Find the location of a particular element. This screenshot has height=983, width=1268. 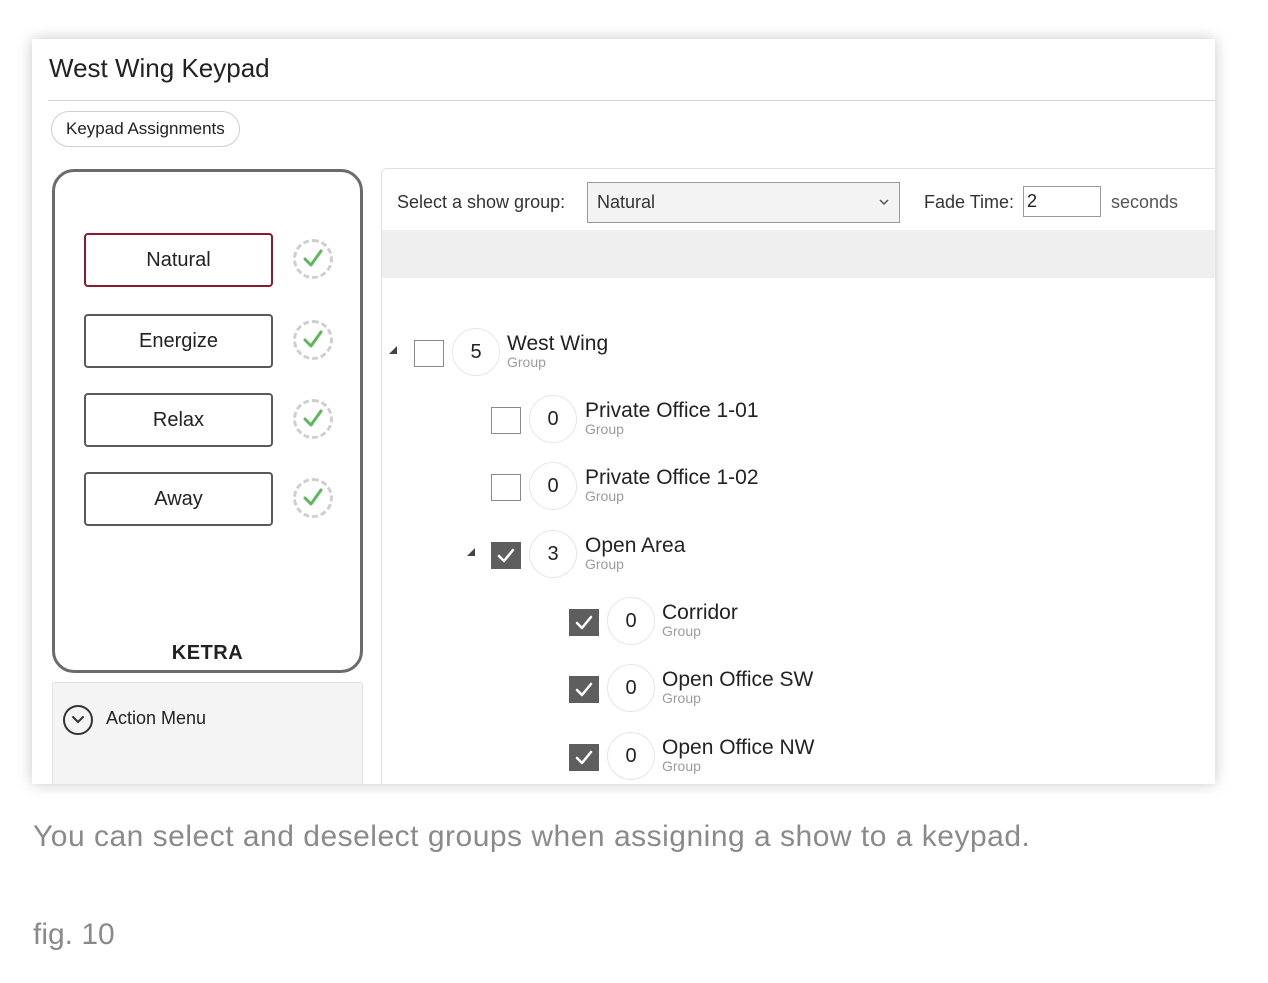

group-name: Corridor is located at coordinates (700, 612).